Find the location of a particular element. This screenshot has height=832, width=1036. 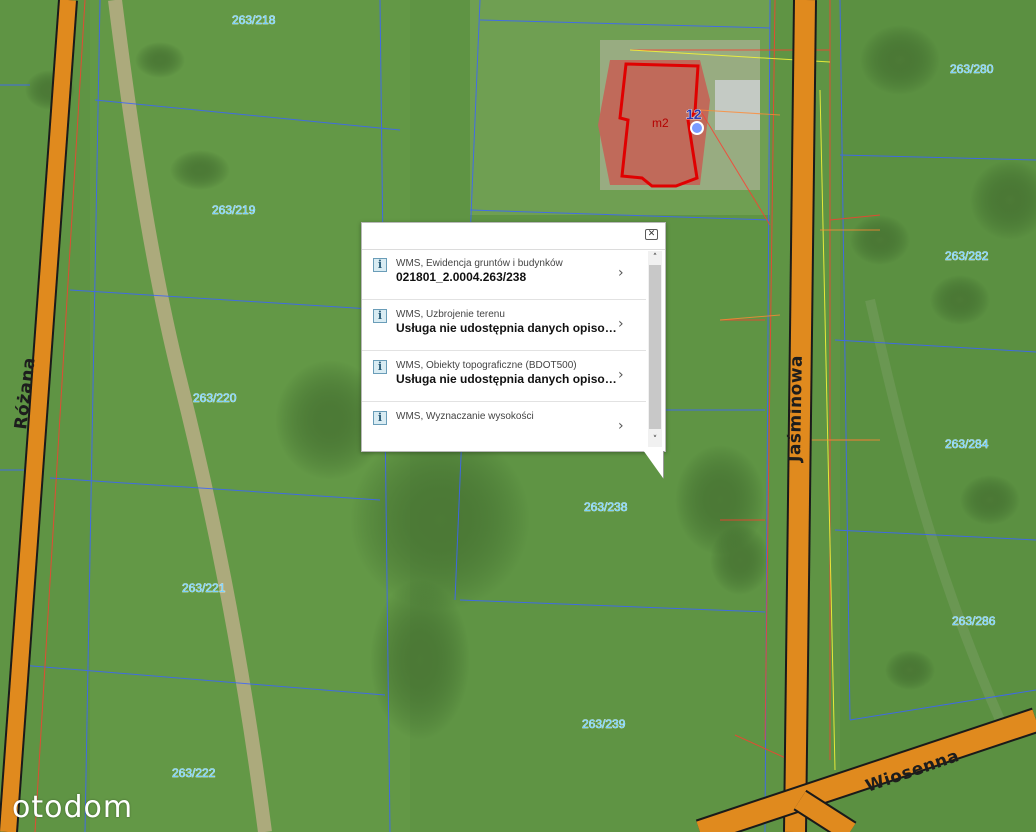

popup-header: ✕ is located at coordinates (513, 236).